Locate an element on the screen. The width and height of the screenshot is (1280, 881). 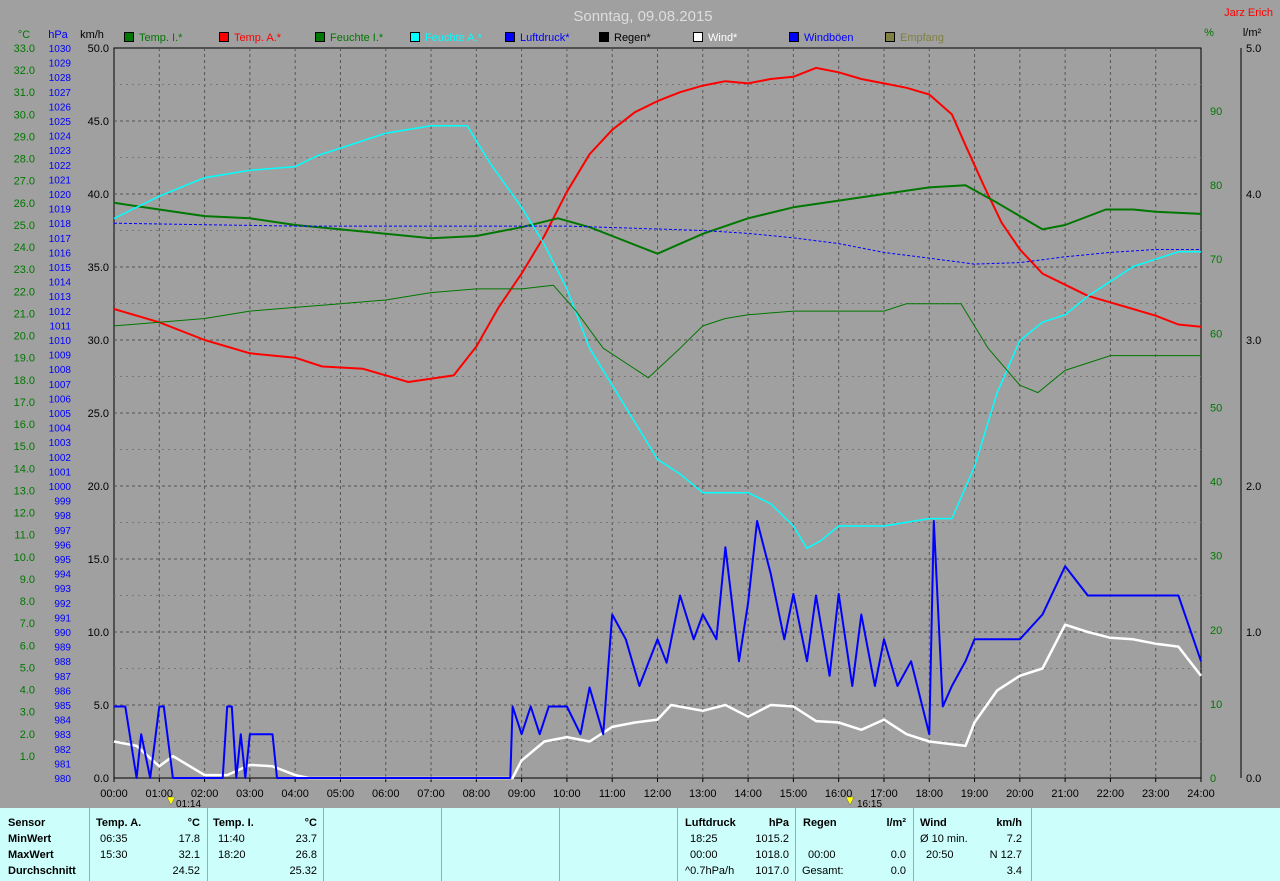
press-tick-label: 1005 is located at coordinates (60, 414).